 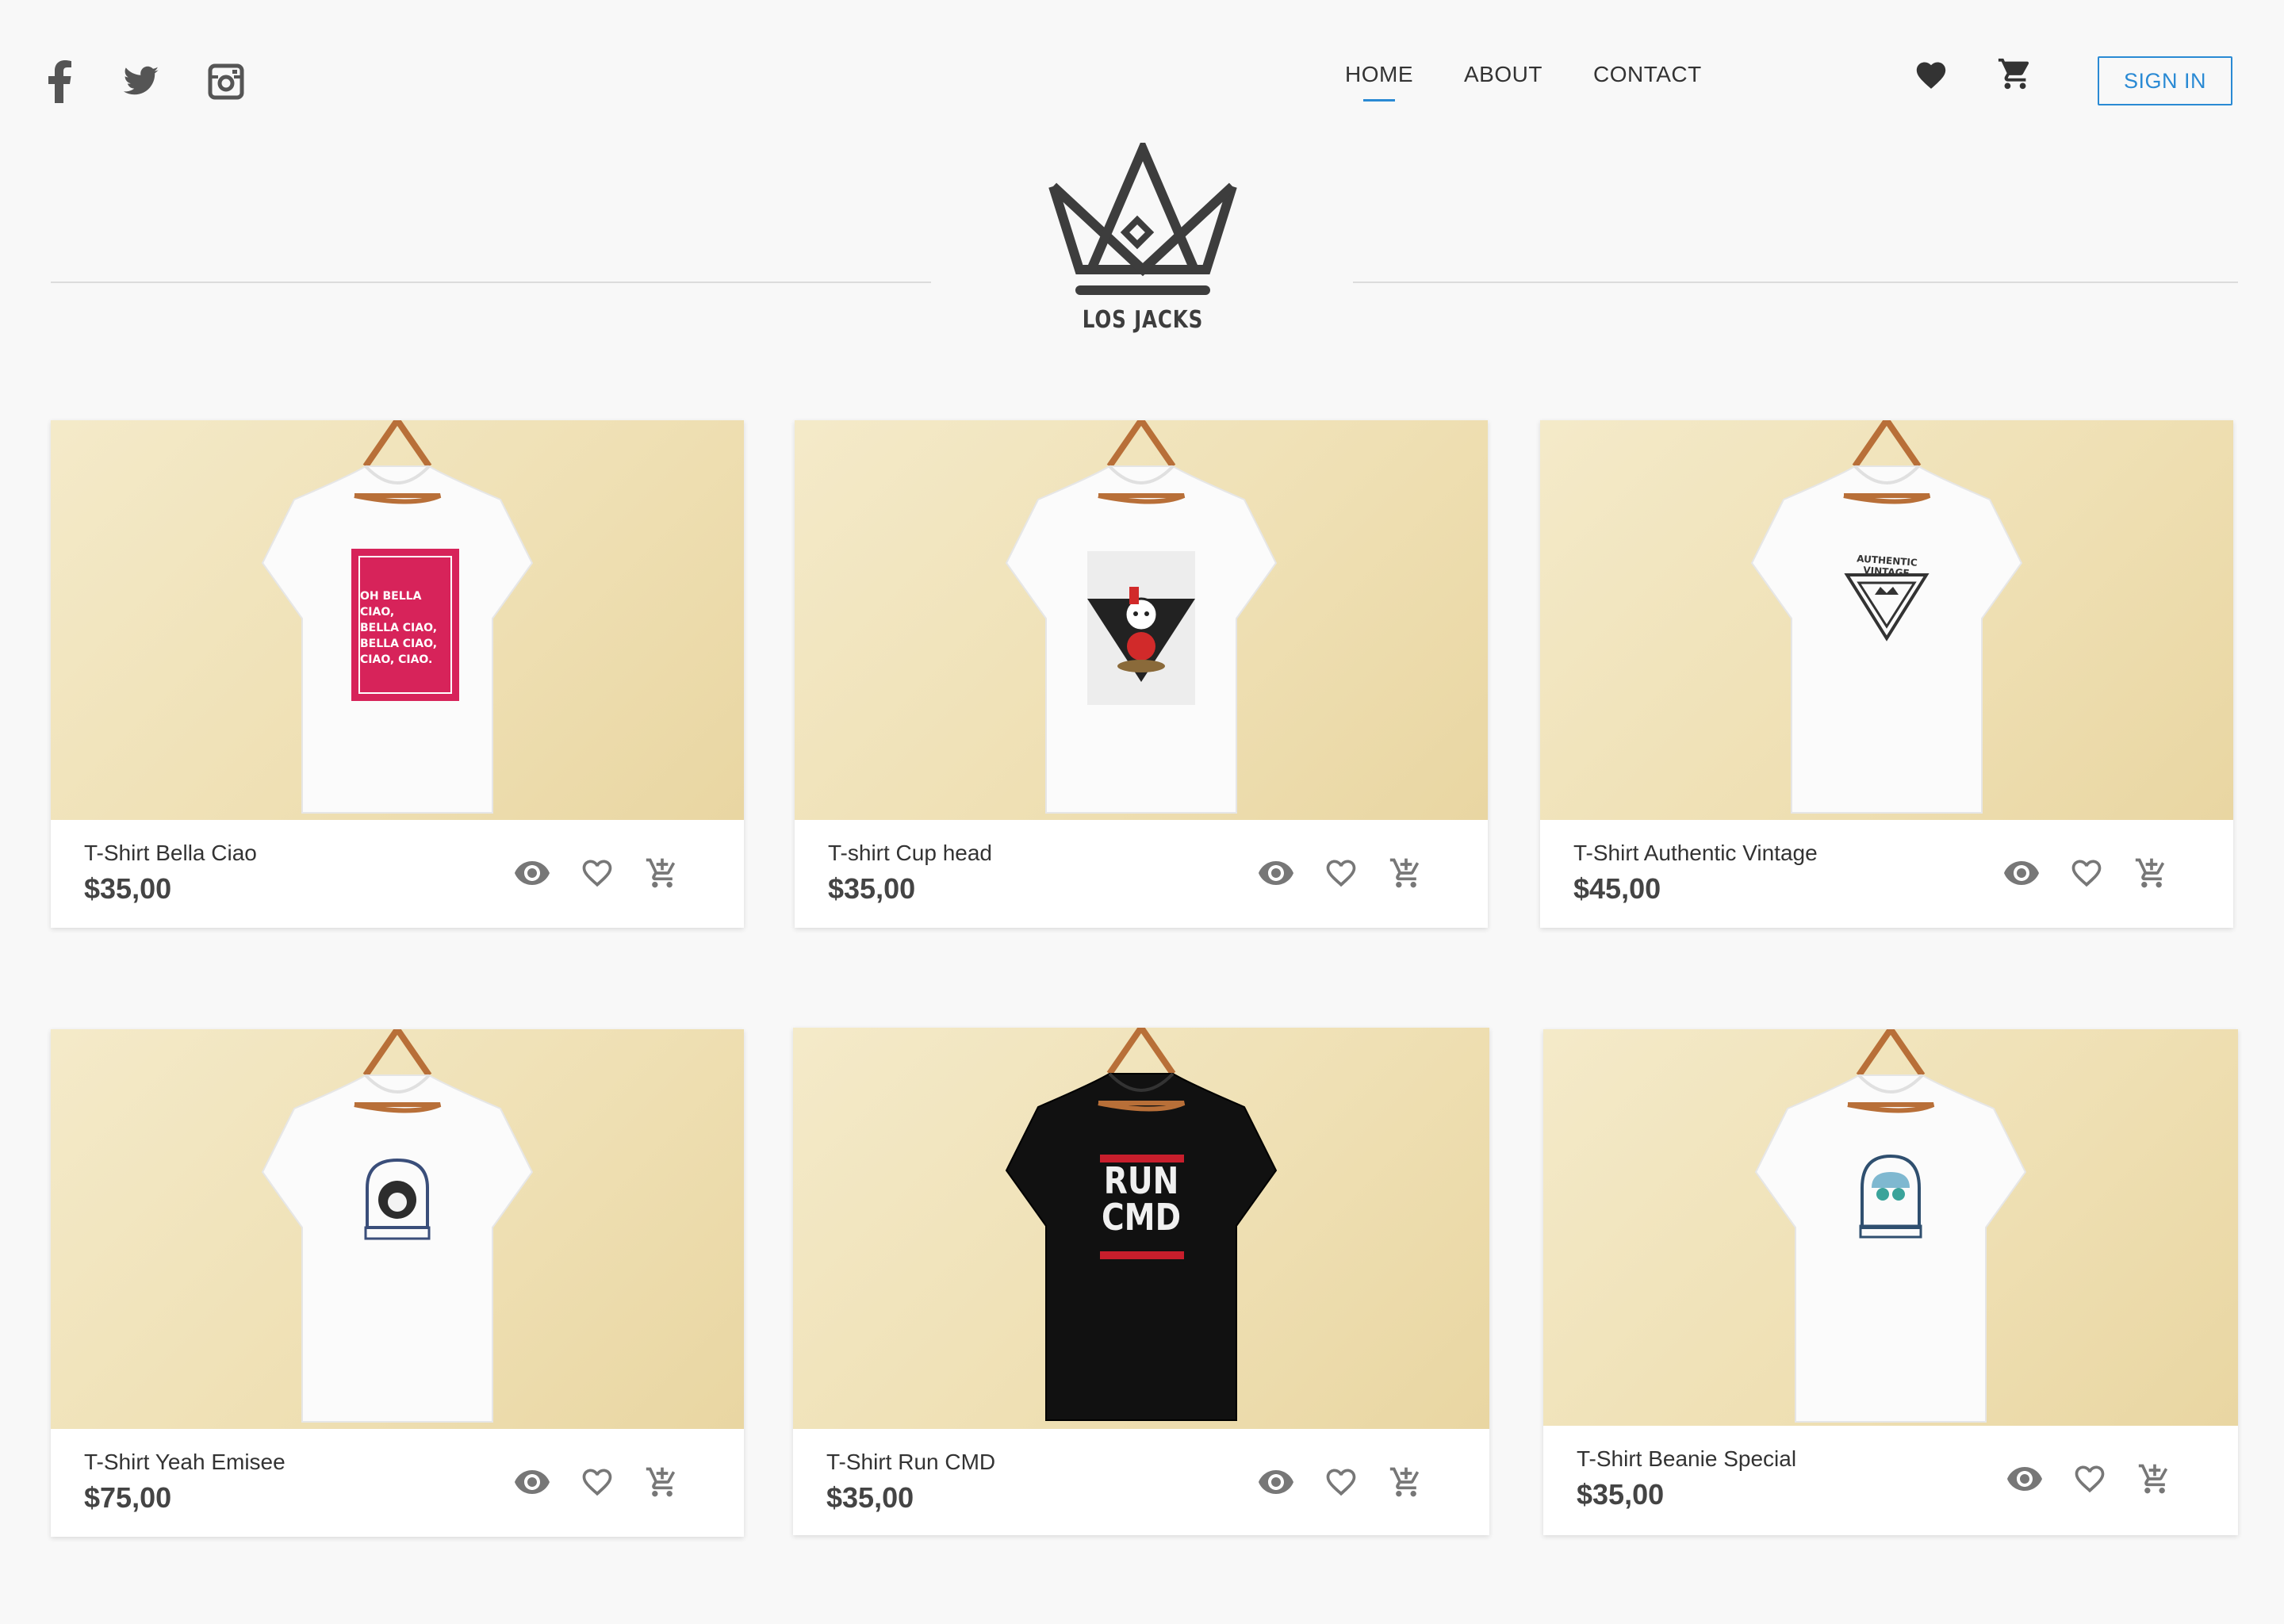 What do you see at coordinates (1647, 82) in the screenshot?
I see `nav-contact: CONTACT` at bounding box center [1647, 82].